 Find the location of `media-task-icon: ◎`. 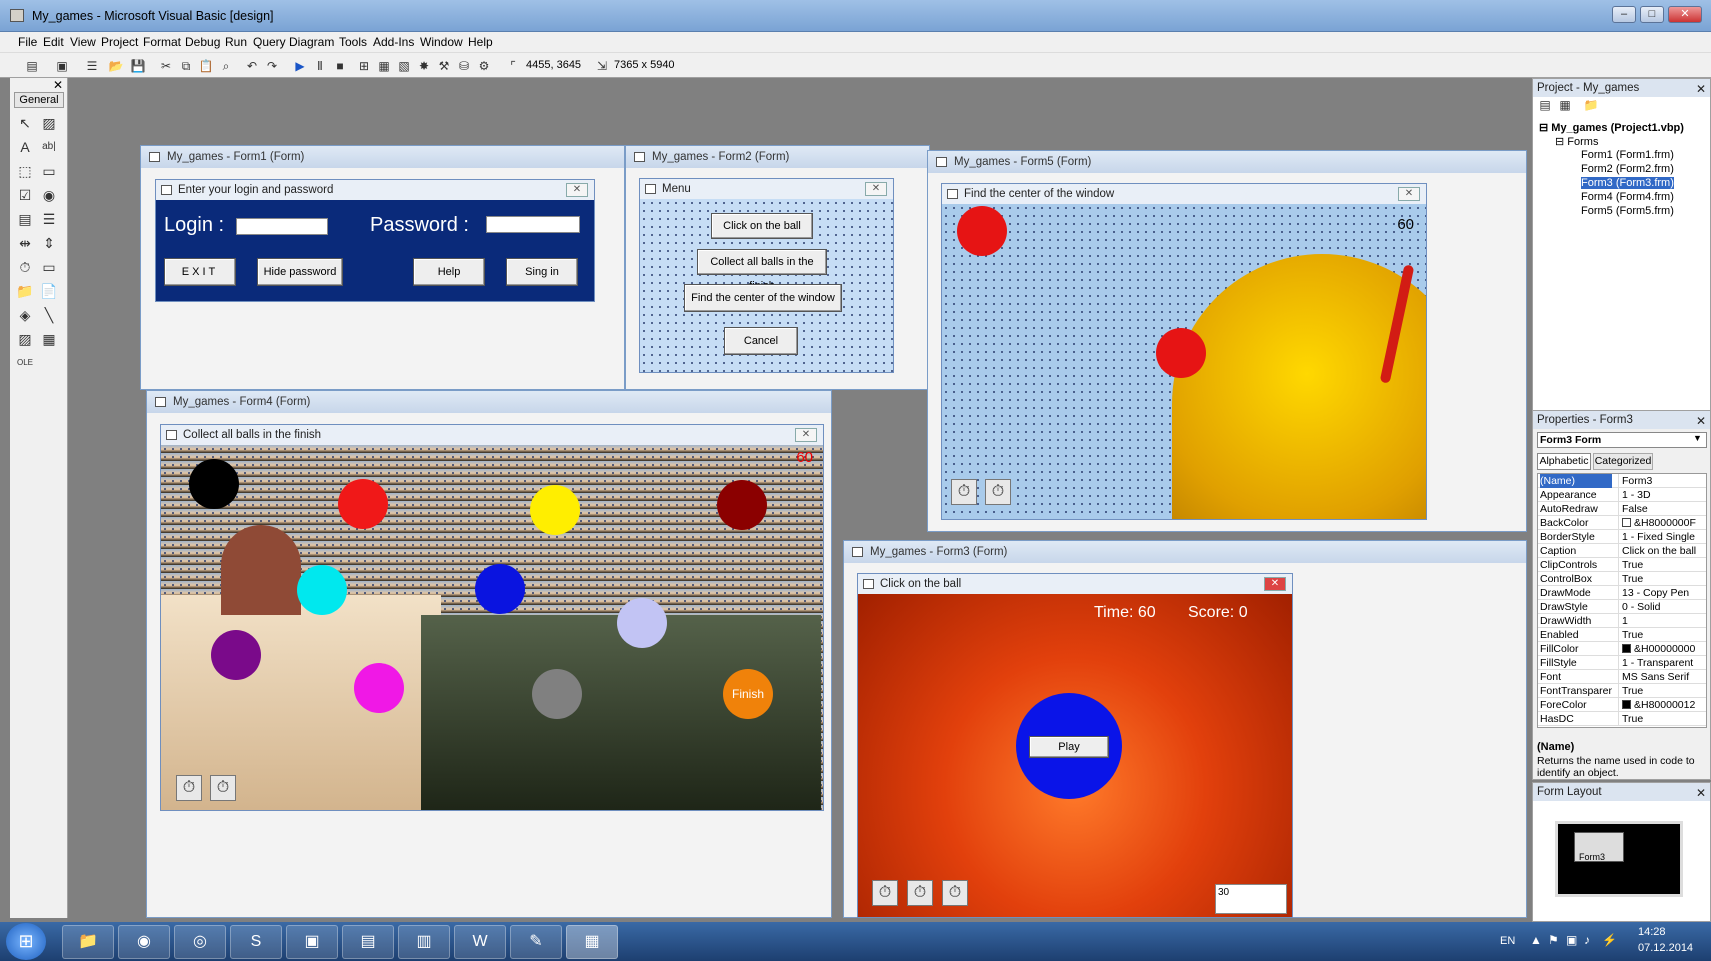

media-task-icon: ◎ is located at coordinates (200, 942).